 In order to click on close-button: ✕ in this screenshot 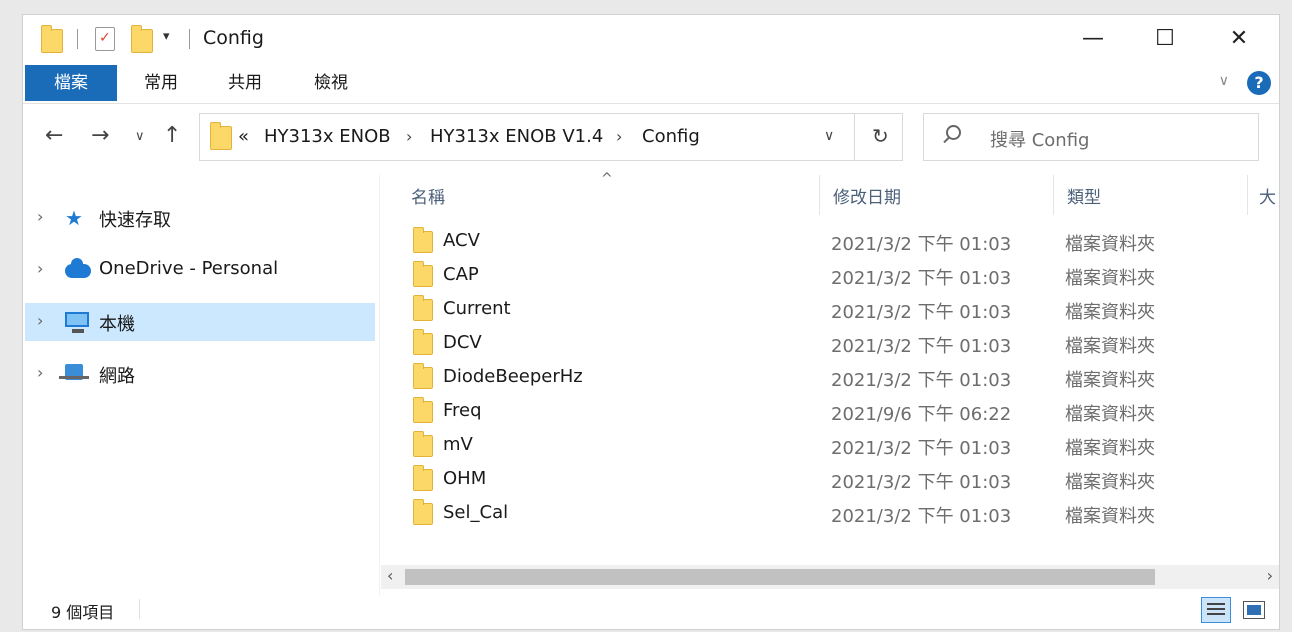, I will do `click(1239, 39)`.